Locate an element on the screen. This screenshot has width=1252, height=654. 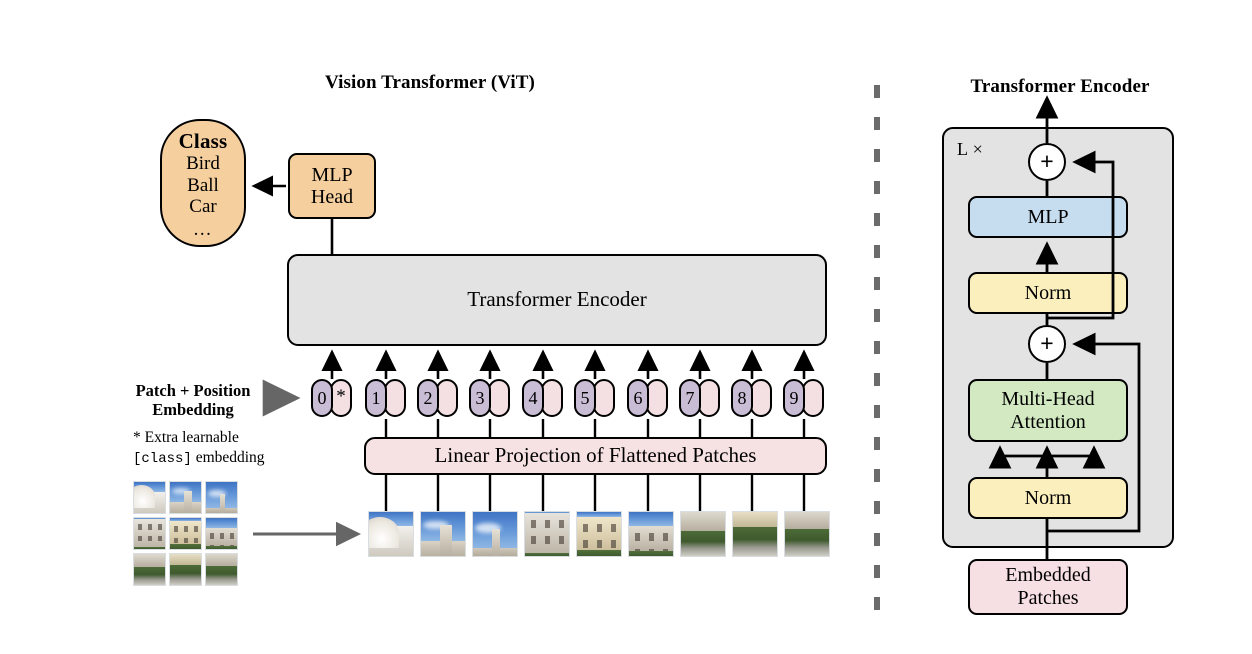
token-number-pill-8: 8 is located at coordinates (742, 398).